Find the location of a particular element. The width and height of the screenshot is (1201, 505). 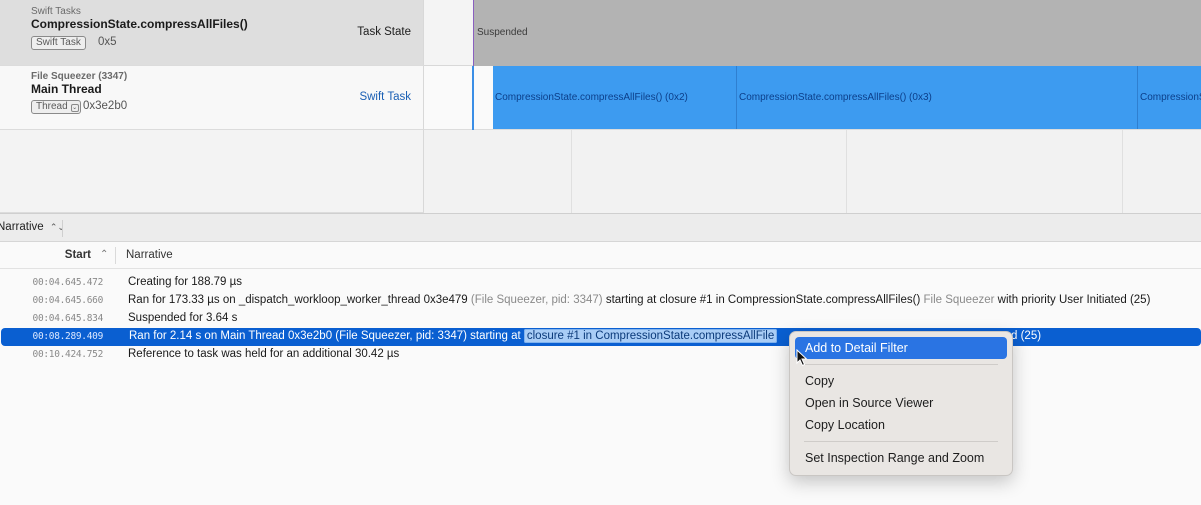

track-type-tag: Swift Task is located at coordinates (58, 43).